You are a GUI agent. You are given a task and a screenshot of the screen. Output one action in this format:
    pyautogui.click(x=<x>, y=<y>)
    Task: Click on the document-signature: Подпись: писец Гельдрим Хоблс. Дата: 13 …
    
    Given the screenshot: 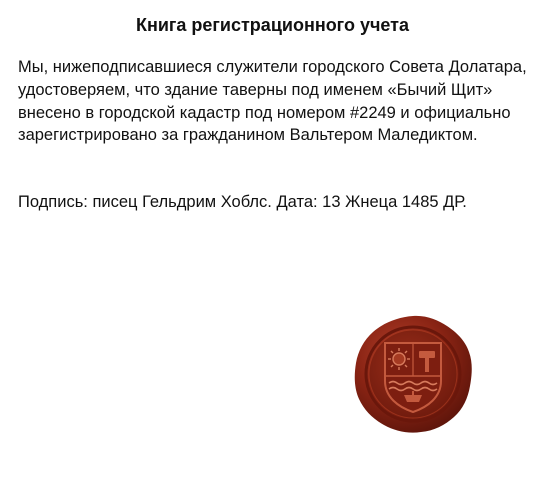 What is the action you would take?
    pyautogui.click(x=242, y=202)
    